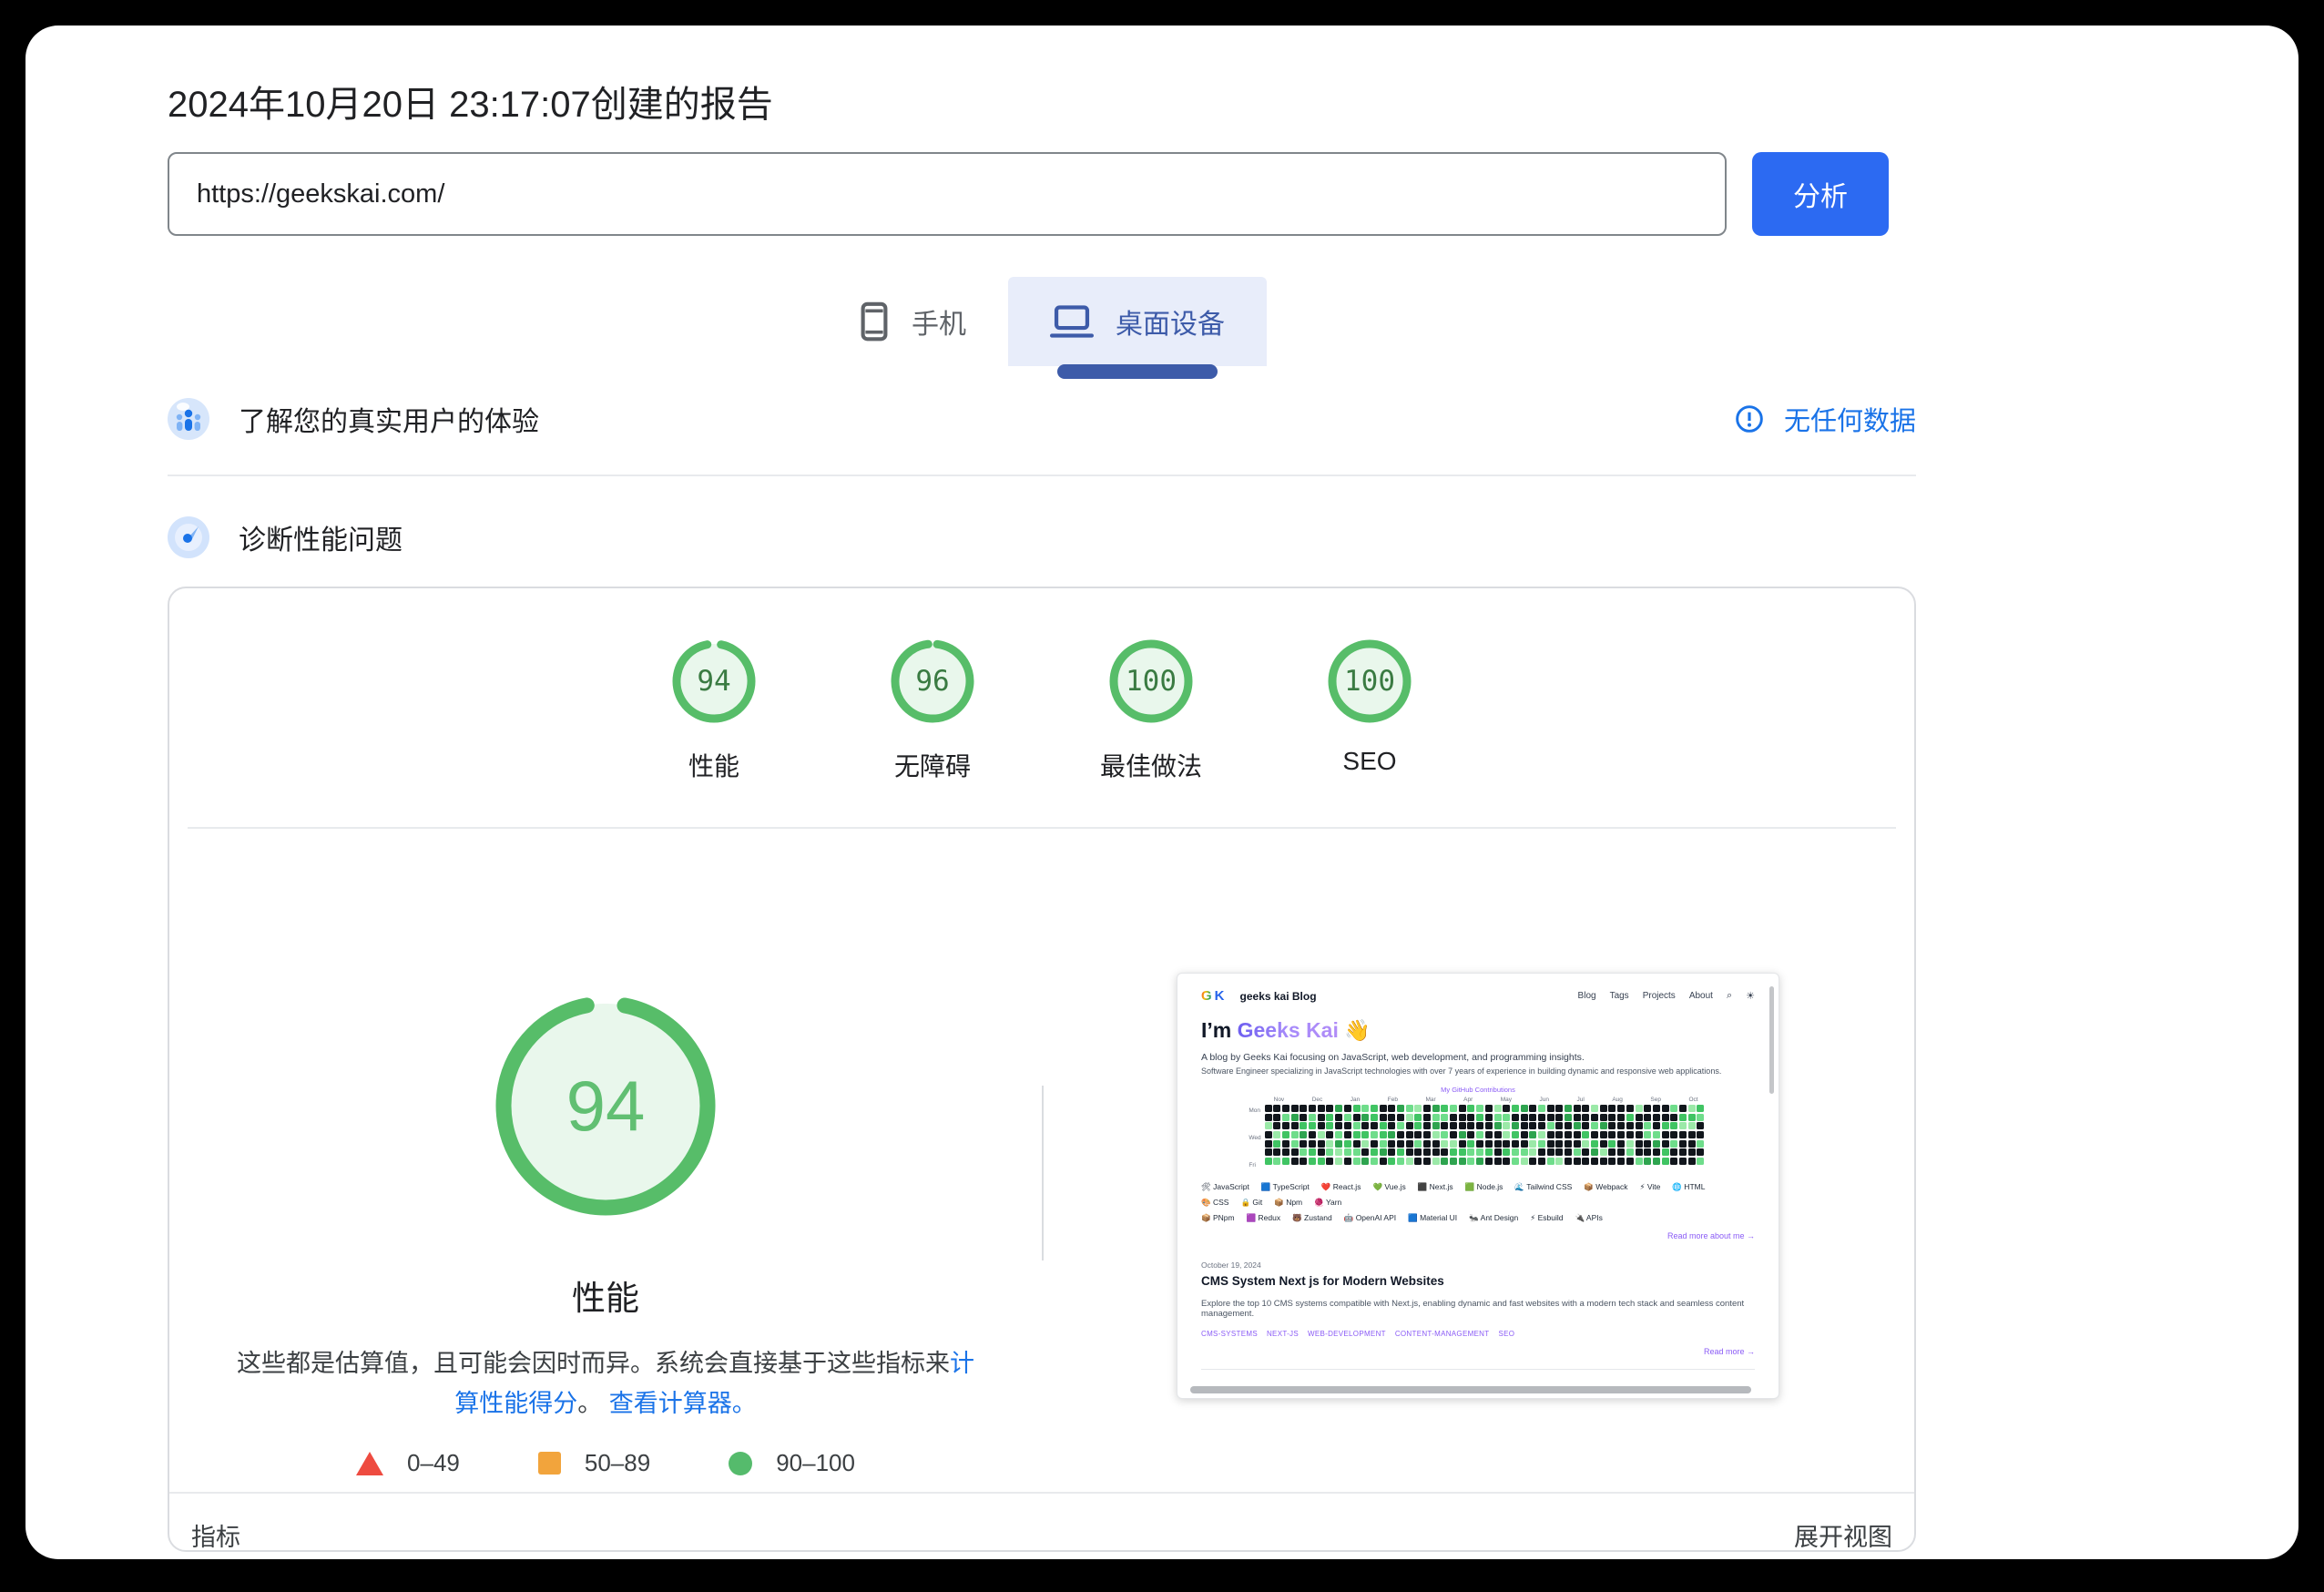  I want to click on site-nav-tags: Tags, so click(1619, 996).